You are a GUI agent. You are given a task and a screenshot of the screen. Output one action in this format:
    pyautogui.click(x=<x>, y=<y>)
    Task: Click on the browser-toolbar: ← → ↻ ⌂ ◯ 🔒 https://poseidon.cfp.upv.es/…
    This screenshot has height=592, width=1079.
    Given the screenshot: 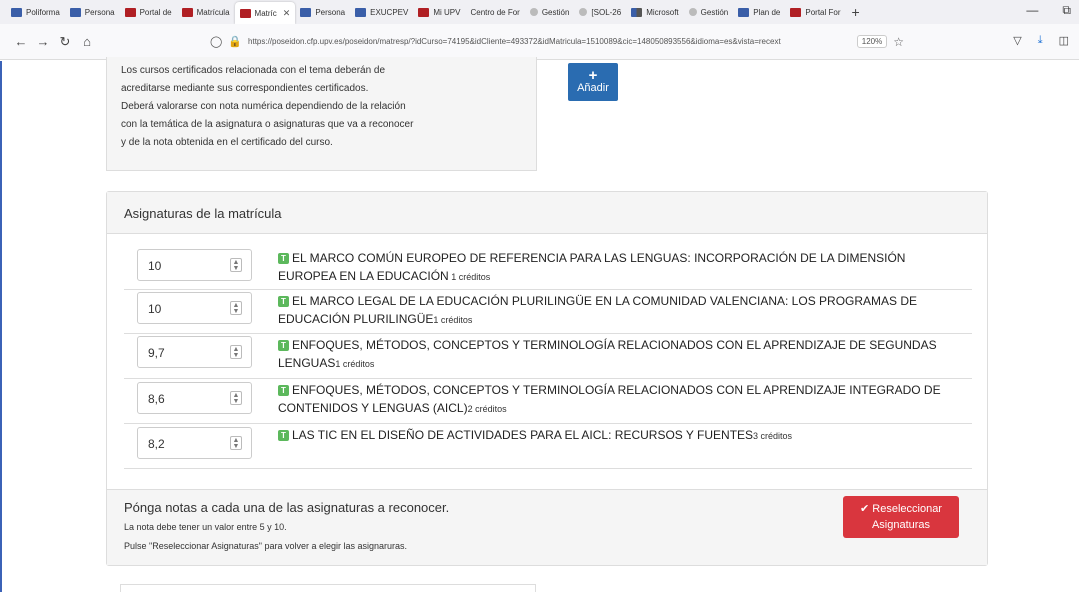 What is the action you would take?
    pyautogui.click(x=539, y=42)
    